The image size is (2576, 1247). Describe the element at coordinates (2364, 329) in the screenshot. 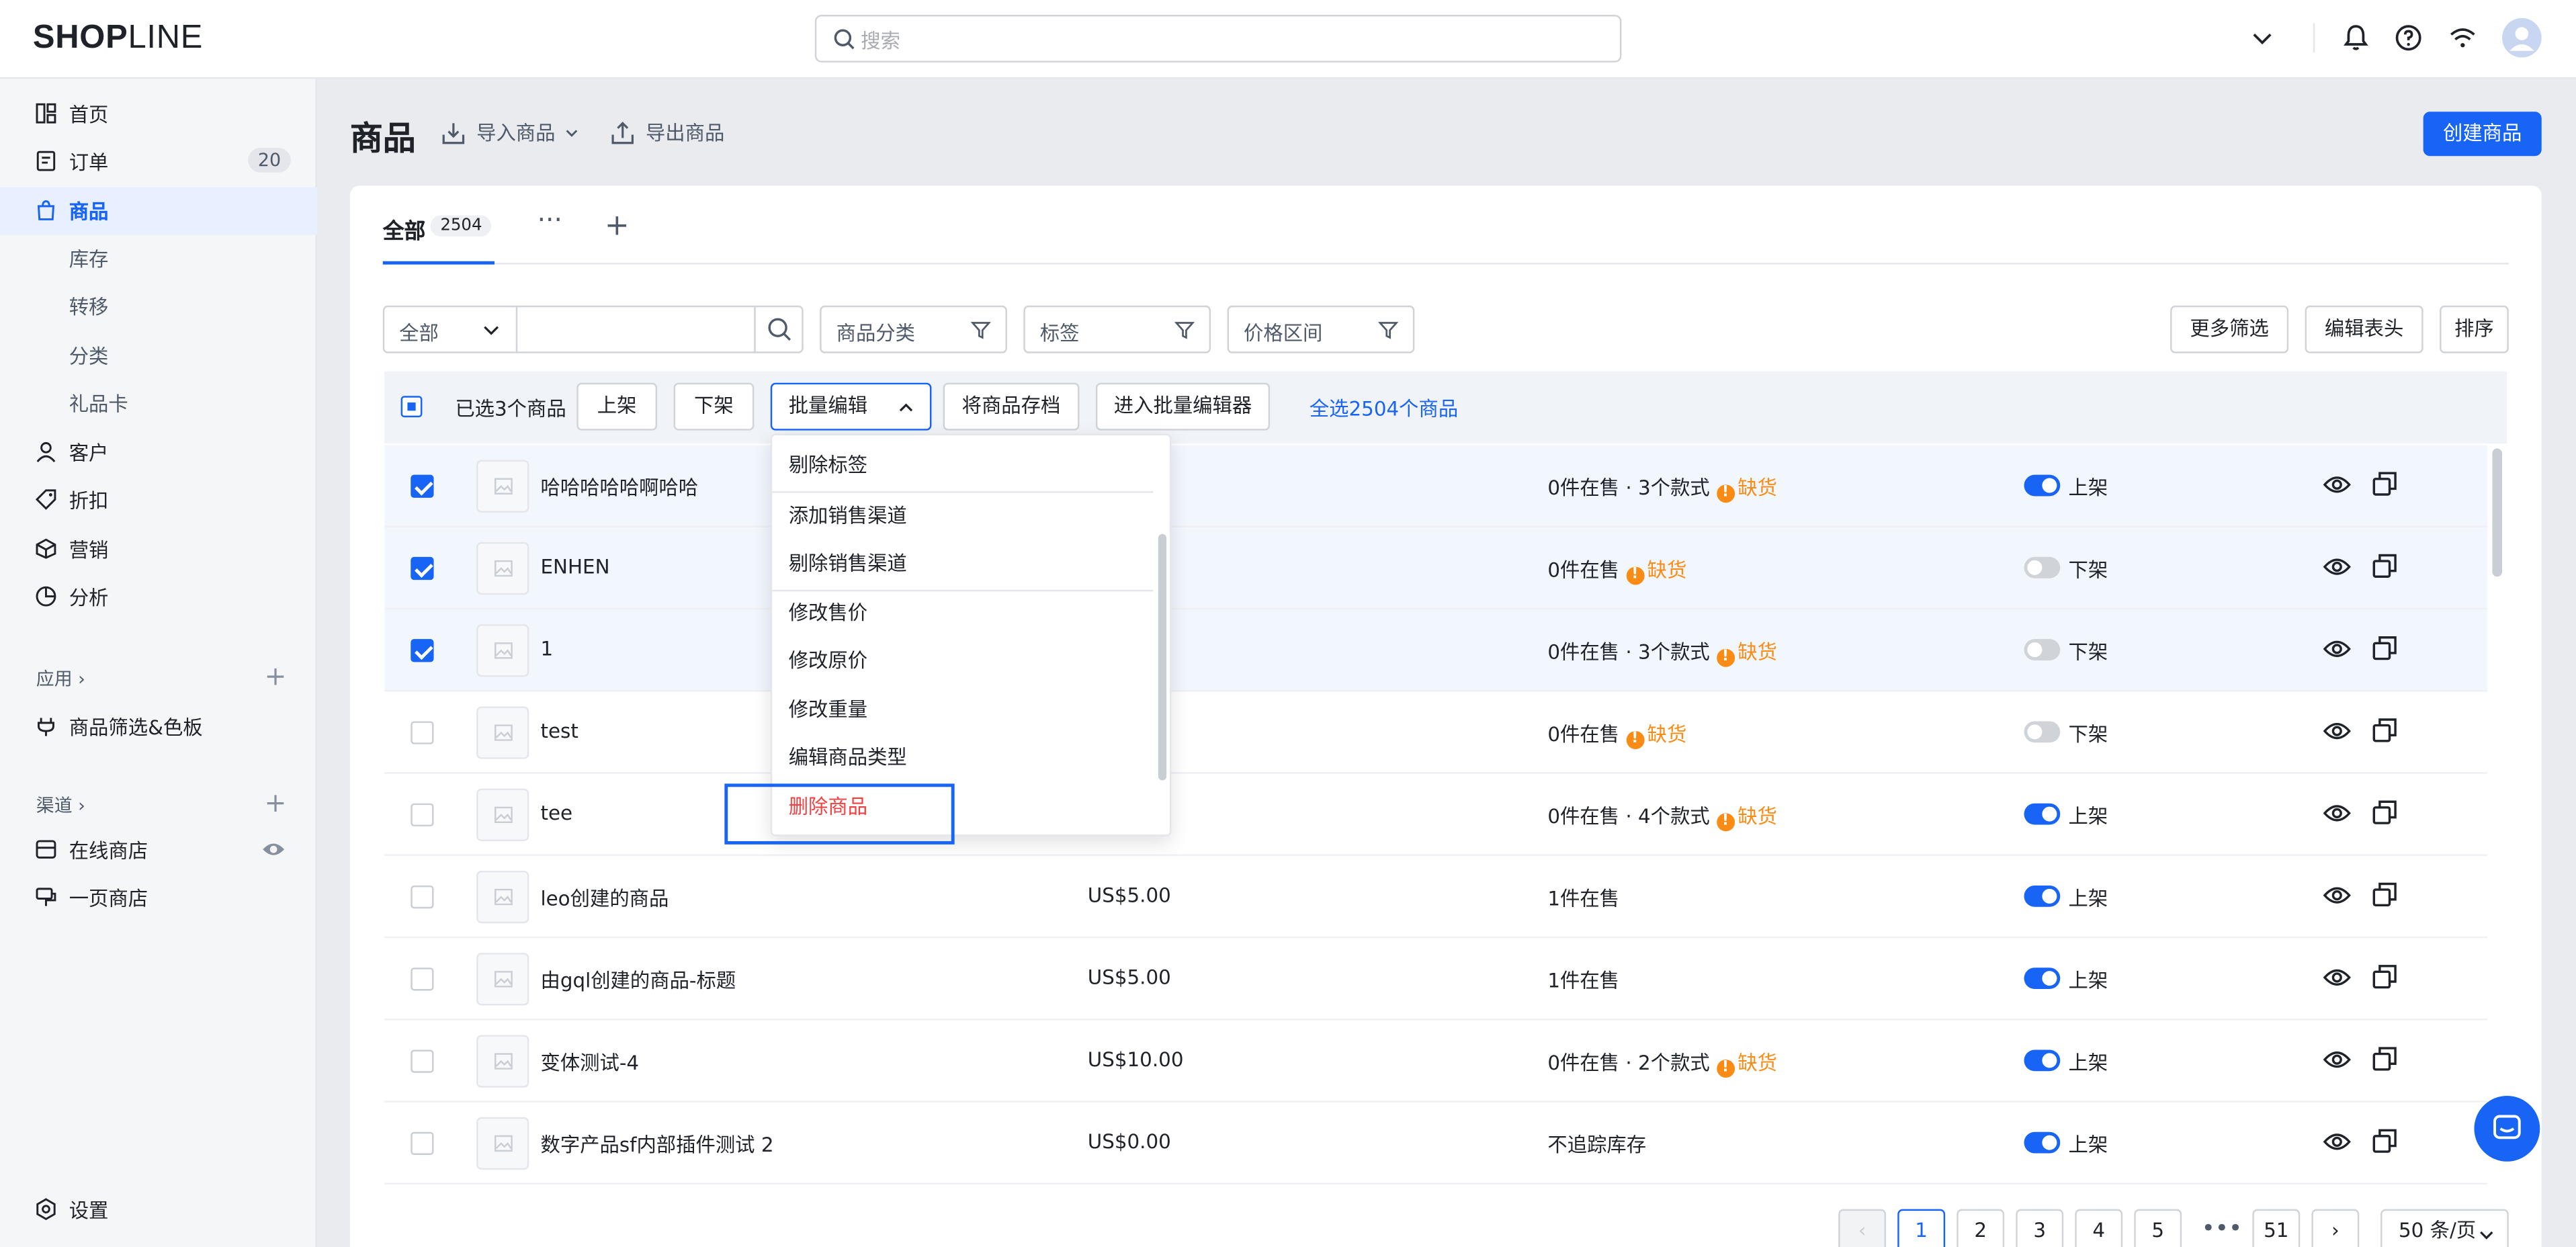

I see `edit-columns-button: 编辑表头` at that location.